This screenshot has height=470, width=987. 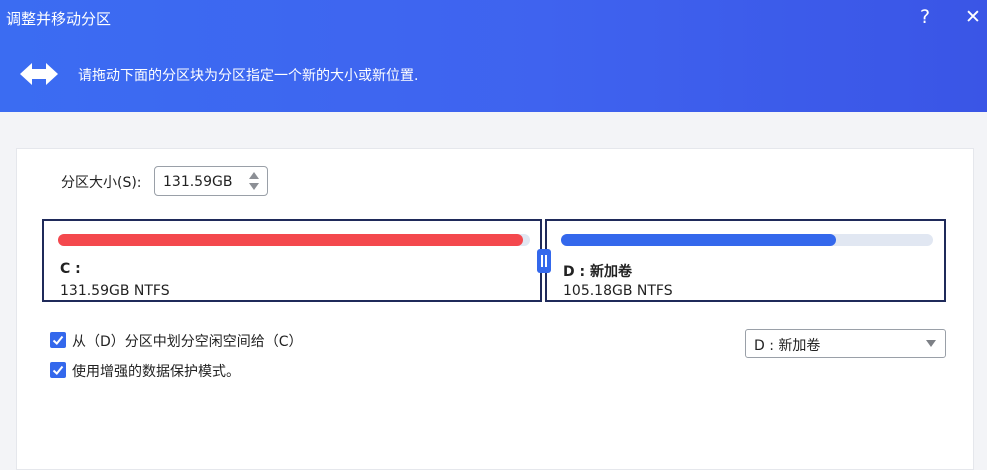 What do you see at coordinates (70, 269) in the screenshot?
I see `partition-name: C :` at bounding box center [70, 269].